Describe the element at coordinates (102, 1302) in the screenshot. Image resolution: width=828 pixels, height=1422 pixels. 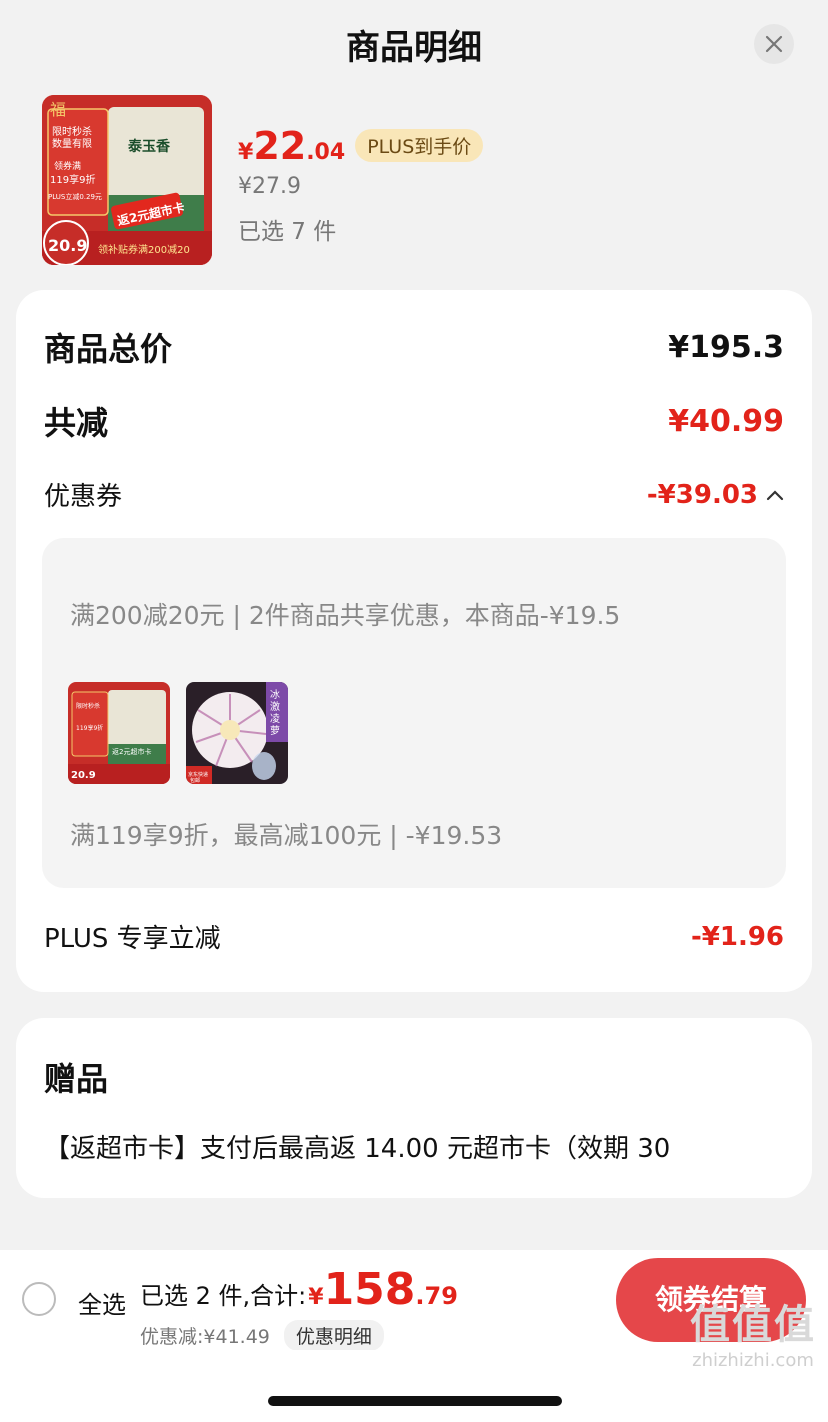
I see `select-all-label: 全选` at that location.